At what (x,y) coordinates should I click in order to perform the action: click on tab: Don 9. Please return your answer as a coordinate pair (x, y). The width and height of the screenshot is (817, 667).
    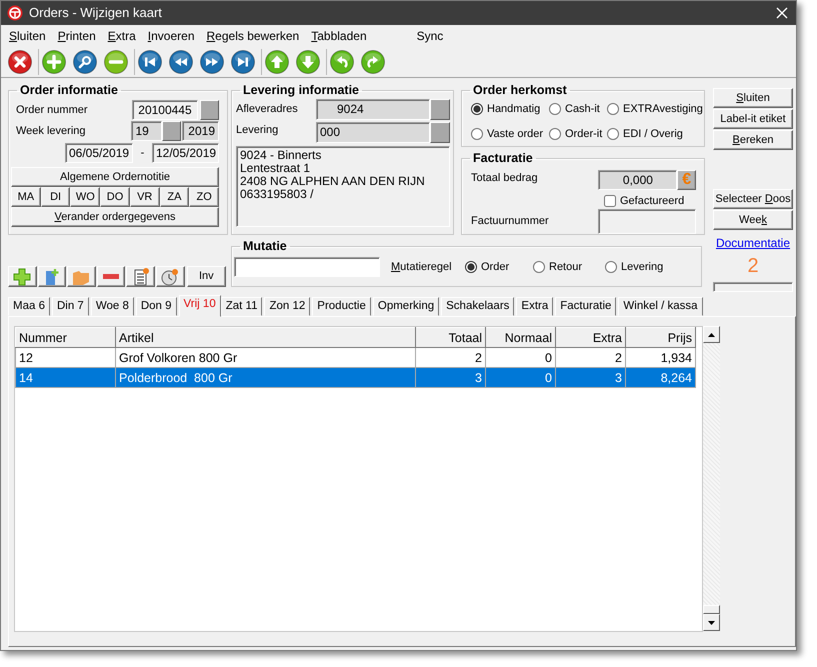
    Looking at the image, I should click on (156, 306).